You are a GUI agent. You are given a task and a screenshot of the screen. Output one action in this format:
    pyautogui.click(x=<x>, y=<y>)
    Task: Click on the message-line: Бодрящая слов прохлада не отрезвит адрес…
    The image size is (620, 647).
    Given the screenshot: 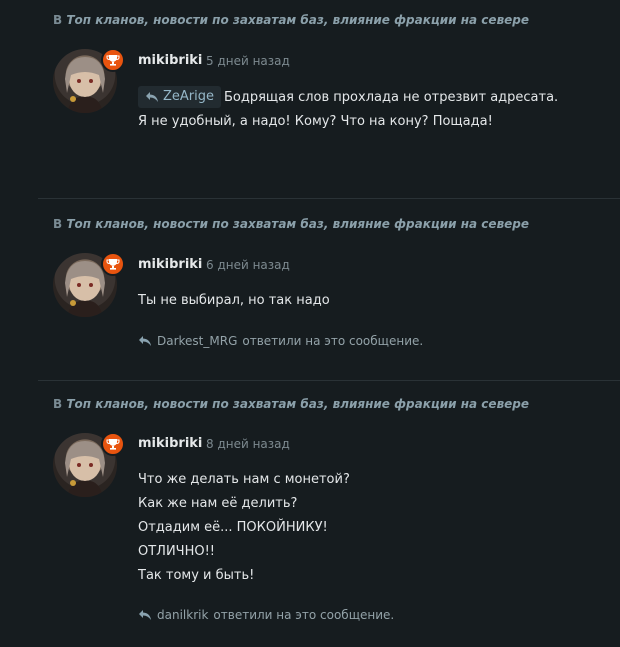 What is the action you would take?
    pyautogui.click(x=391, y=97)
    